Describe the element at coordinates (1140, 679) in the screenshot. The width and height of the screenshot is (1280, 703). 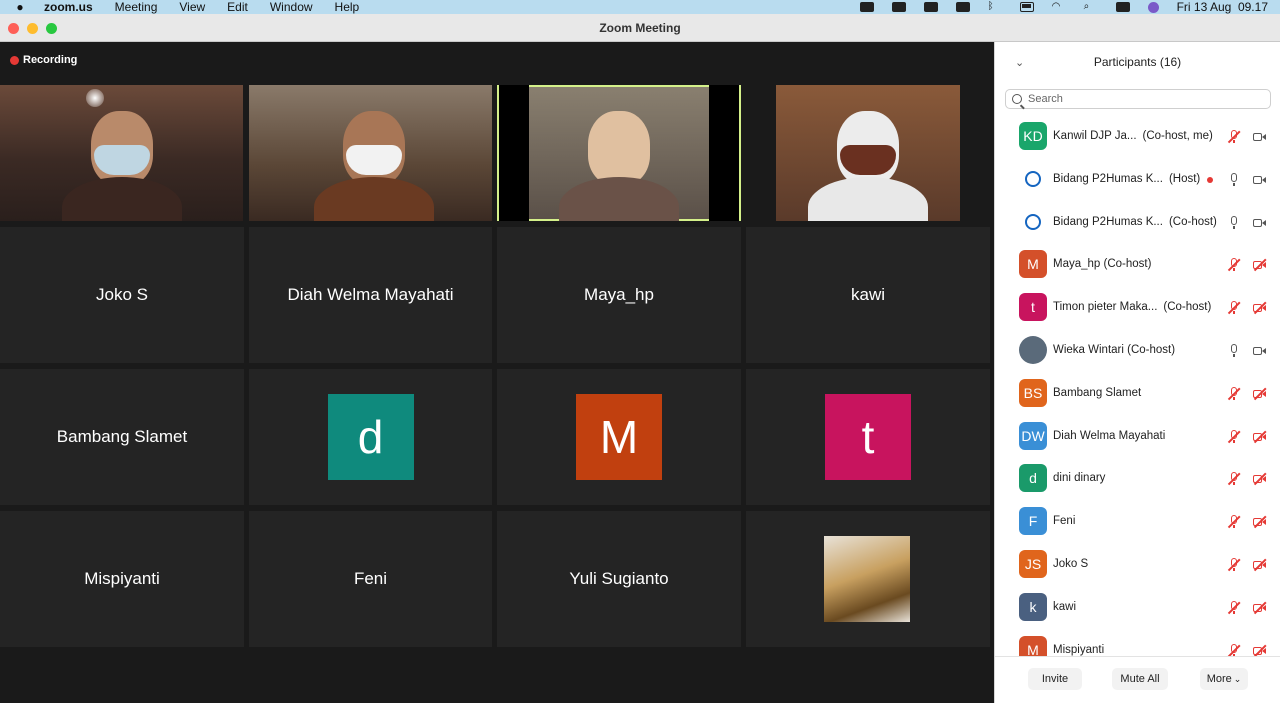
I see `mute-all-button: Mute All` at that location.